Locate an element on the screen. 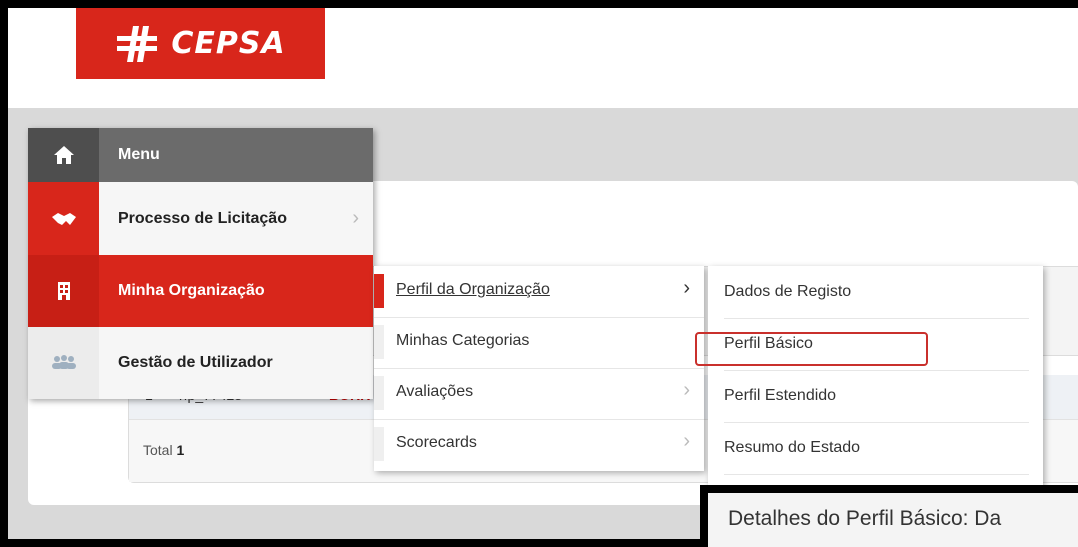 The image size is (1078, 547). total-count: Total 1 is located at coordinates (163, 450).